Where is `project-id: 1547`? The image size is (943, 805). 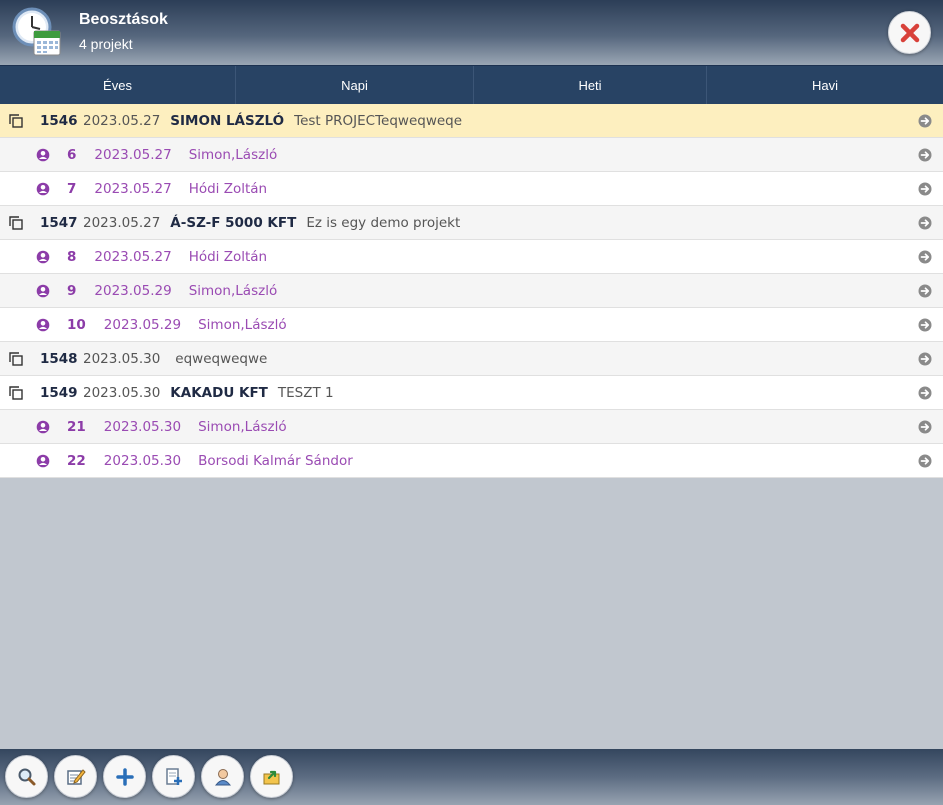
project-id: 1547 is located at coordinates (59, 223).